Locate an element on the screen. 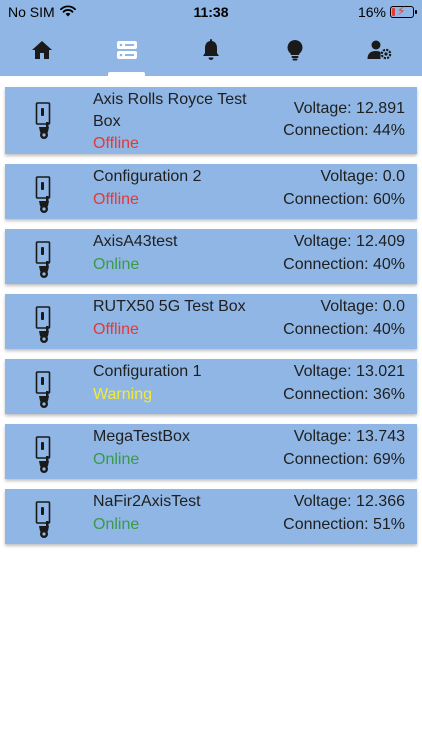 The image size is (422, 750). device-name: Configuration 2 is located at coordinates (147, 176).